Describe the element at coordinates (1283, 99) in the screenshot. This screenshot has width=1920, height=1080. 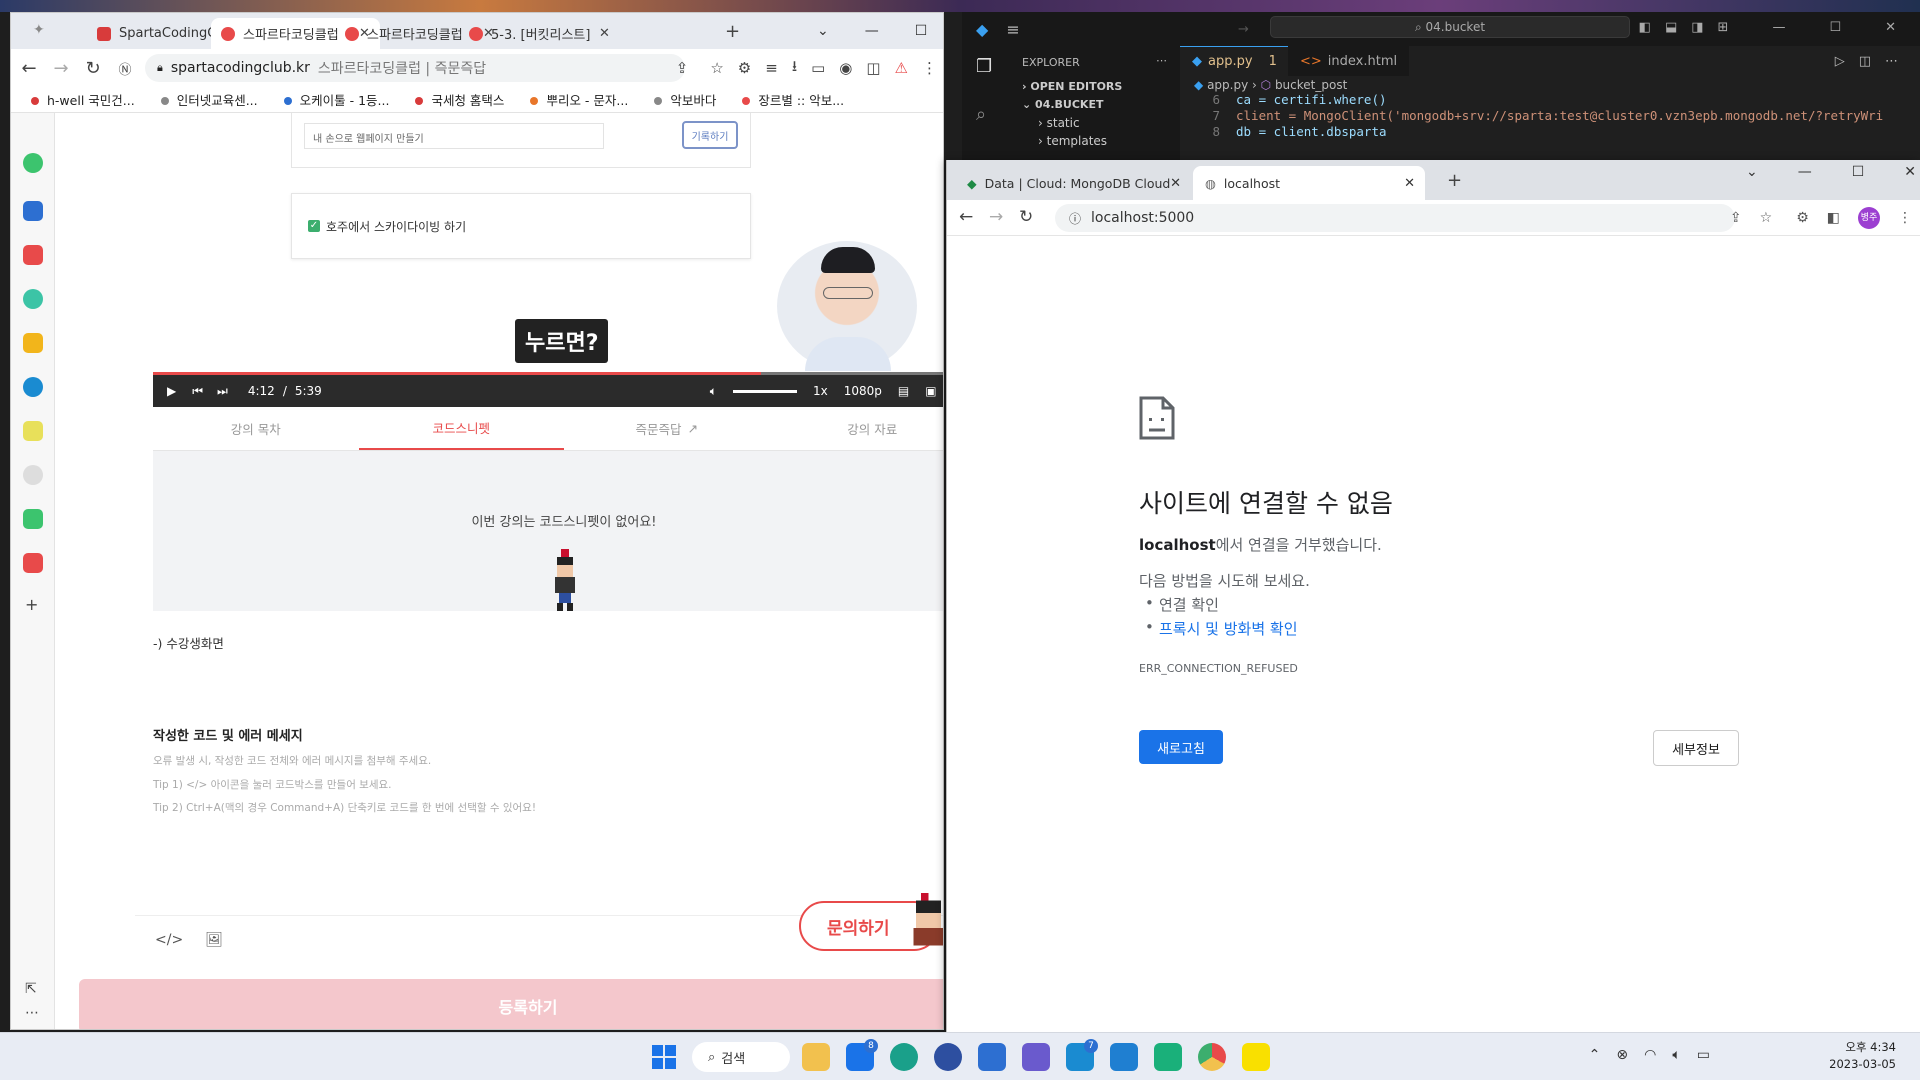
I see `code-line: 6 ca = certifi.where()` at that location.